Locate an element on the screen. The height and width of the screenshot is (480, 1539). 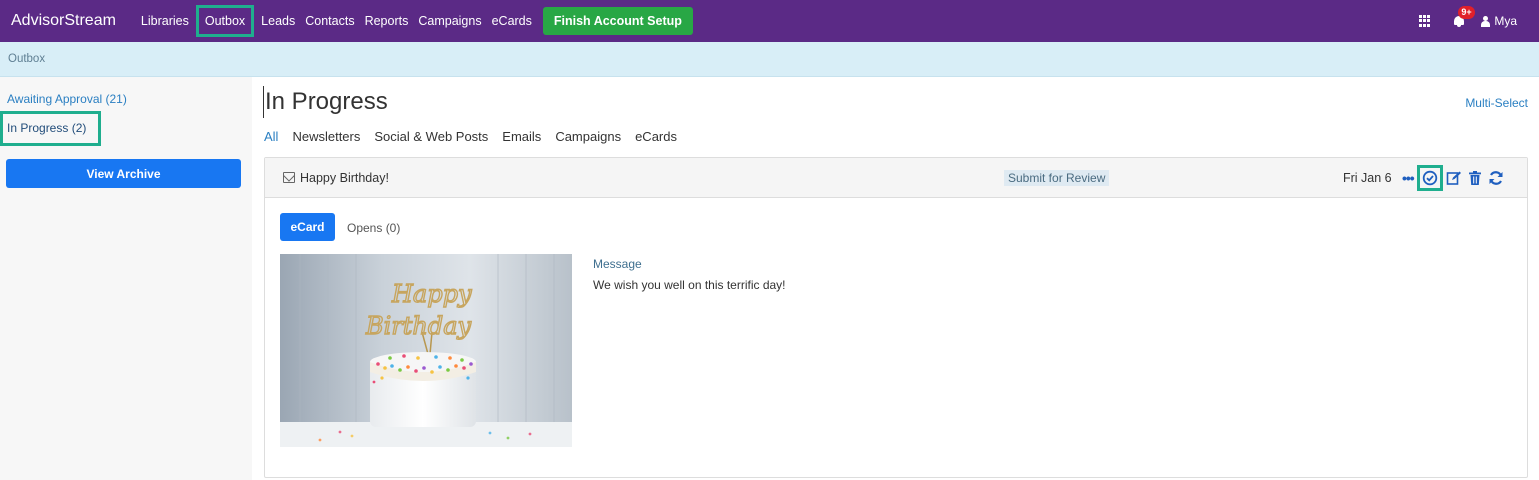
finish-account-setup-button: Finish Account Setup is located at coordinates (617, 21).